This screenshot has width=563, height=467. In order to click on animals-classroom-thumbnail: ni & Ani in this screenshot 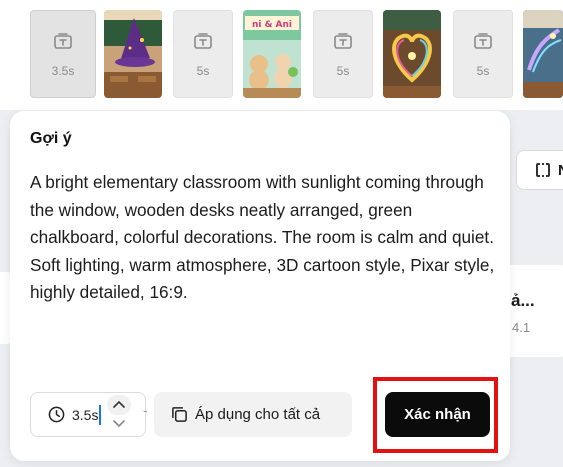, I will do `click(272, 54)`.